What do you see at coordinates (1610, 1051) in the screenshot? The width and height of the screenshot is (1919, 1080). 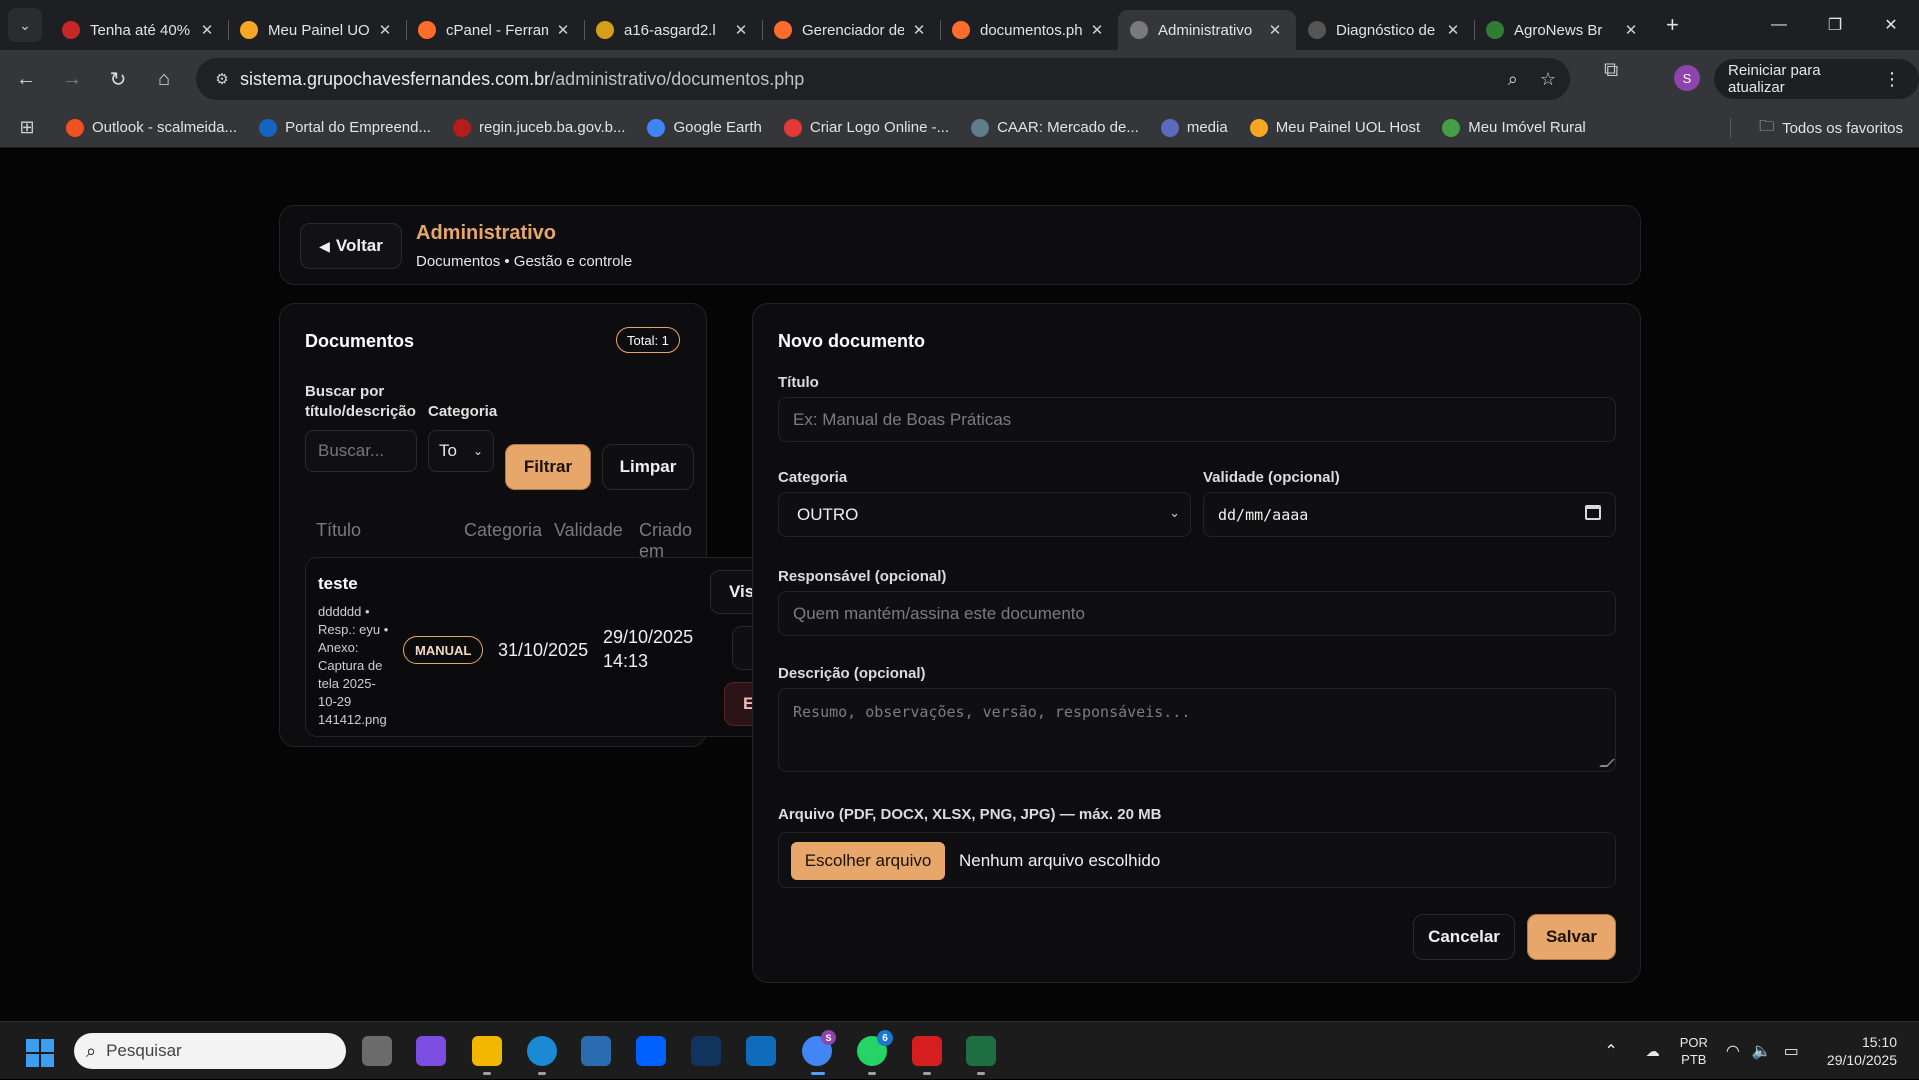 I see `chevron-up-icon: ⌃` at bounding box center [1610, 1051].